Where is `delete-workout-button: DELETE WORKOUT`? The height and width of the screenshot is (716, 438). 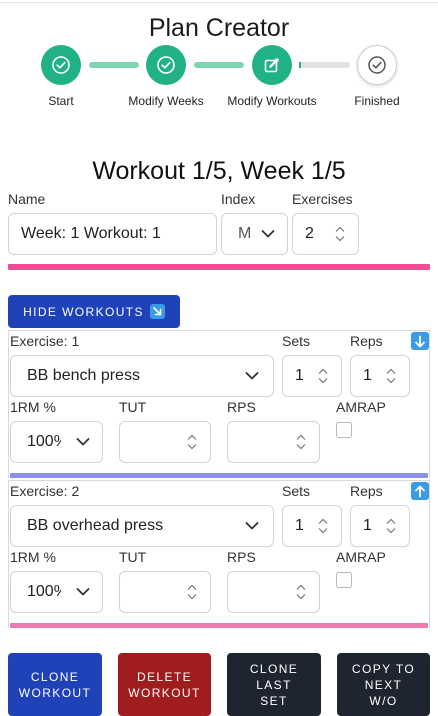 delete-workout-button: DELETE WORKOUT is located at coordinates (164, 684).